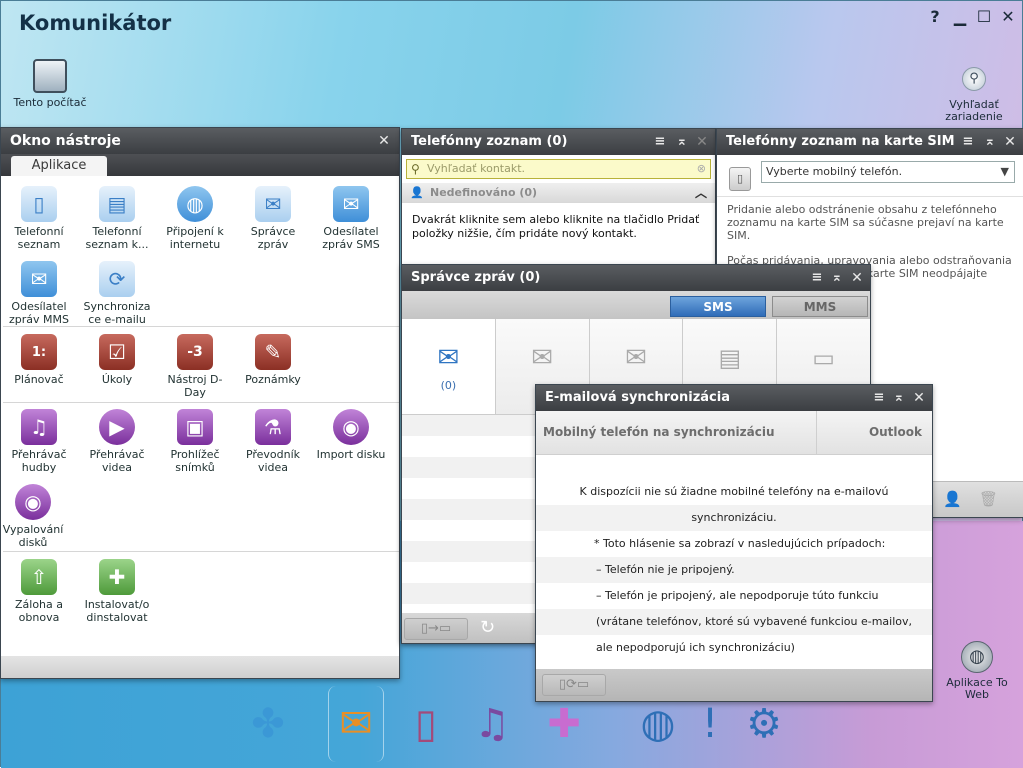 The width and height of the screenshot is (1023, 768). What do you see at coordinates (39, 461) in the screenshot?
I see `app-label: Přehrávač hudby` at bounding box center [39, 461].